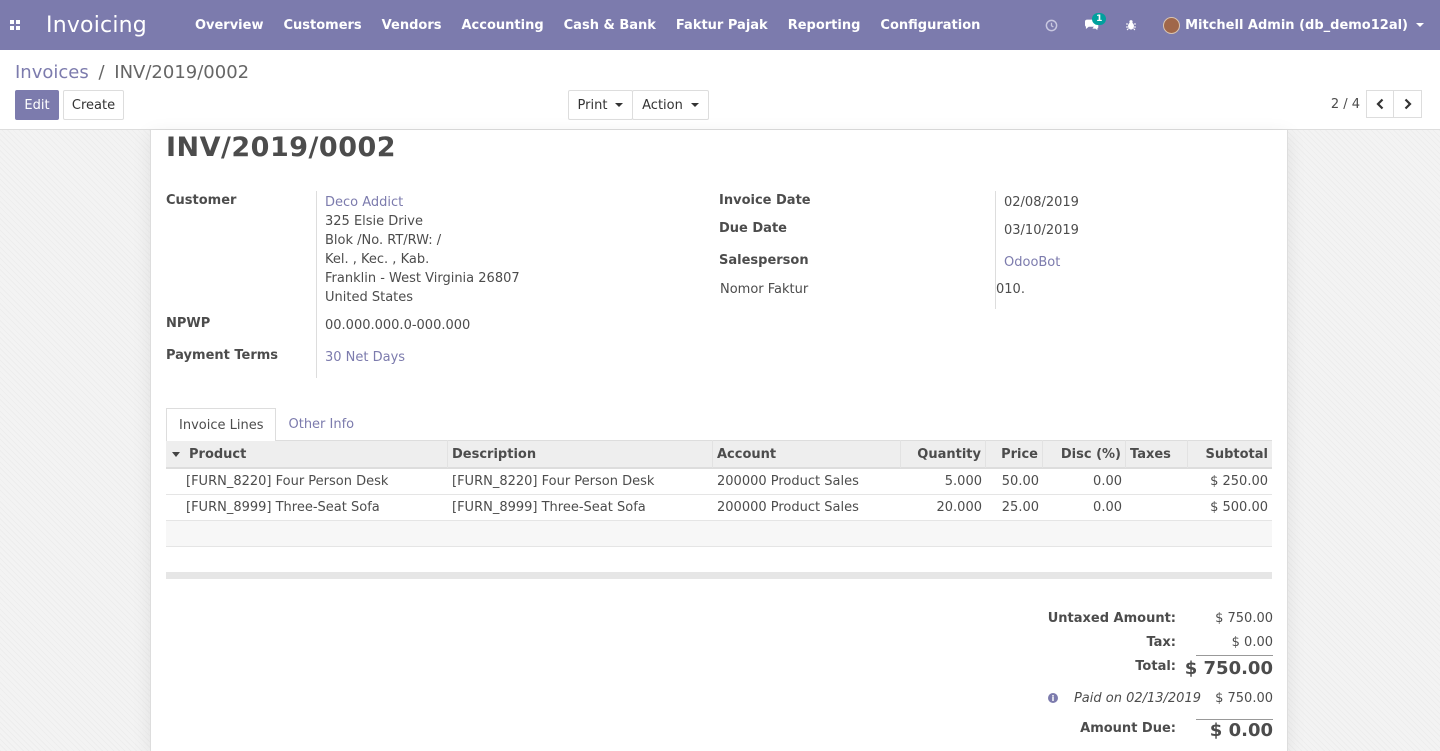 Image resolution: width=1440 pixels, height=751 pixels. I want to click on tax-label: Tax:, so click(1161, 642).